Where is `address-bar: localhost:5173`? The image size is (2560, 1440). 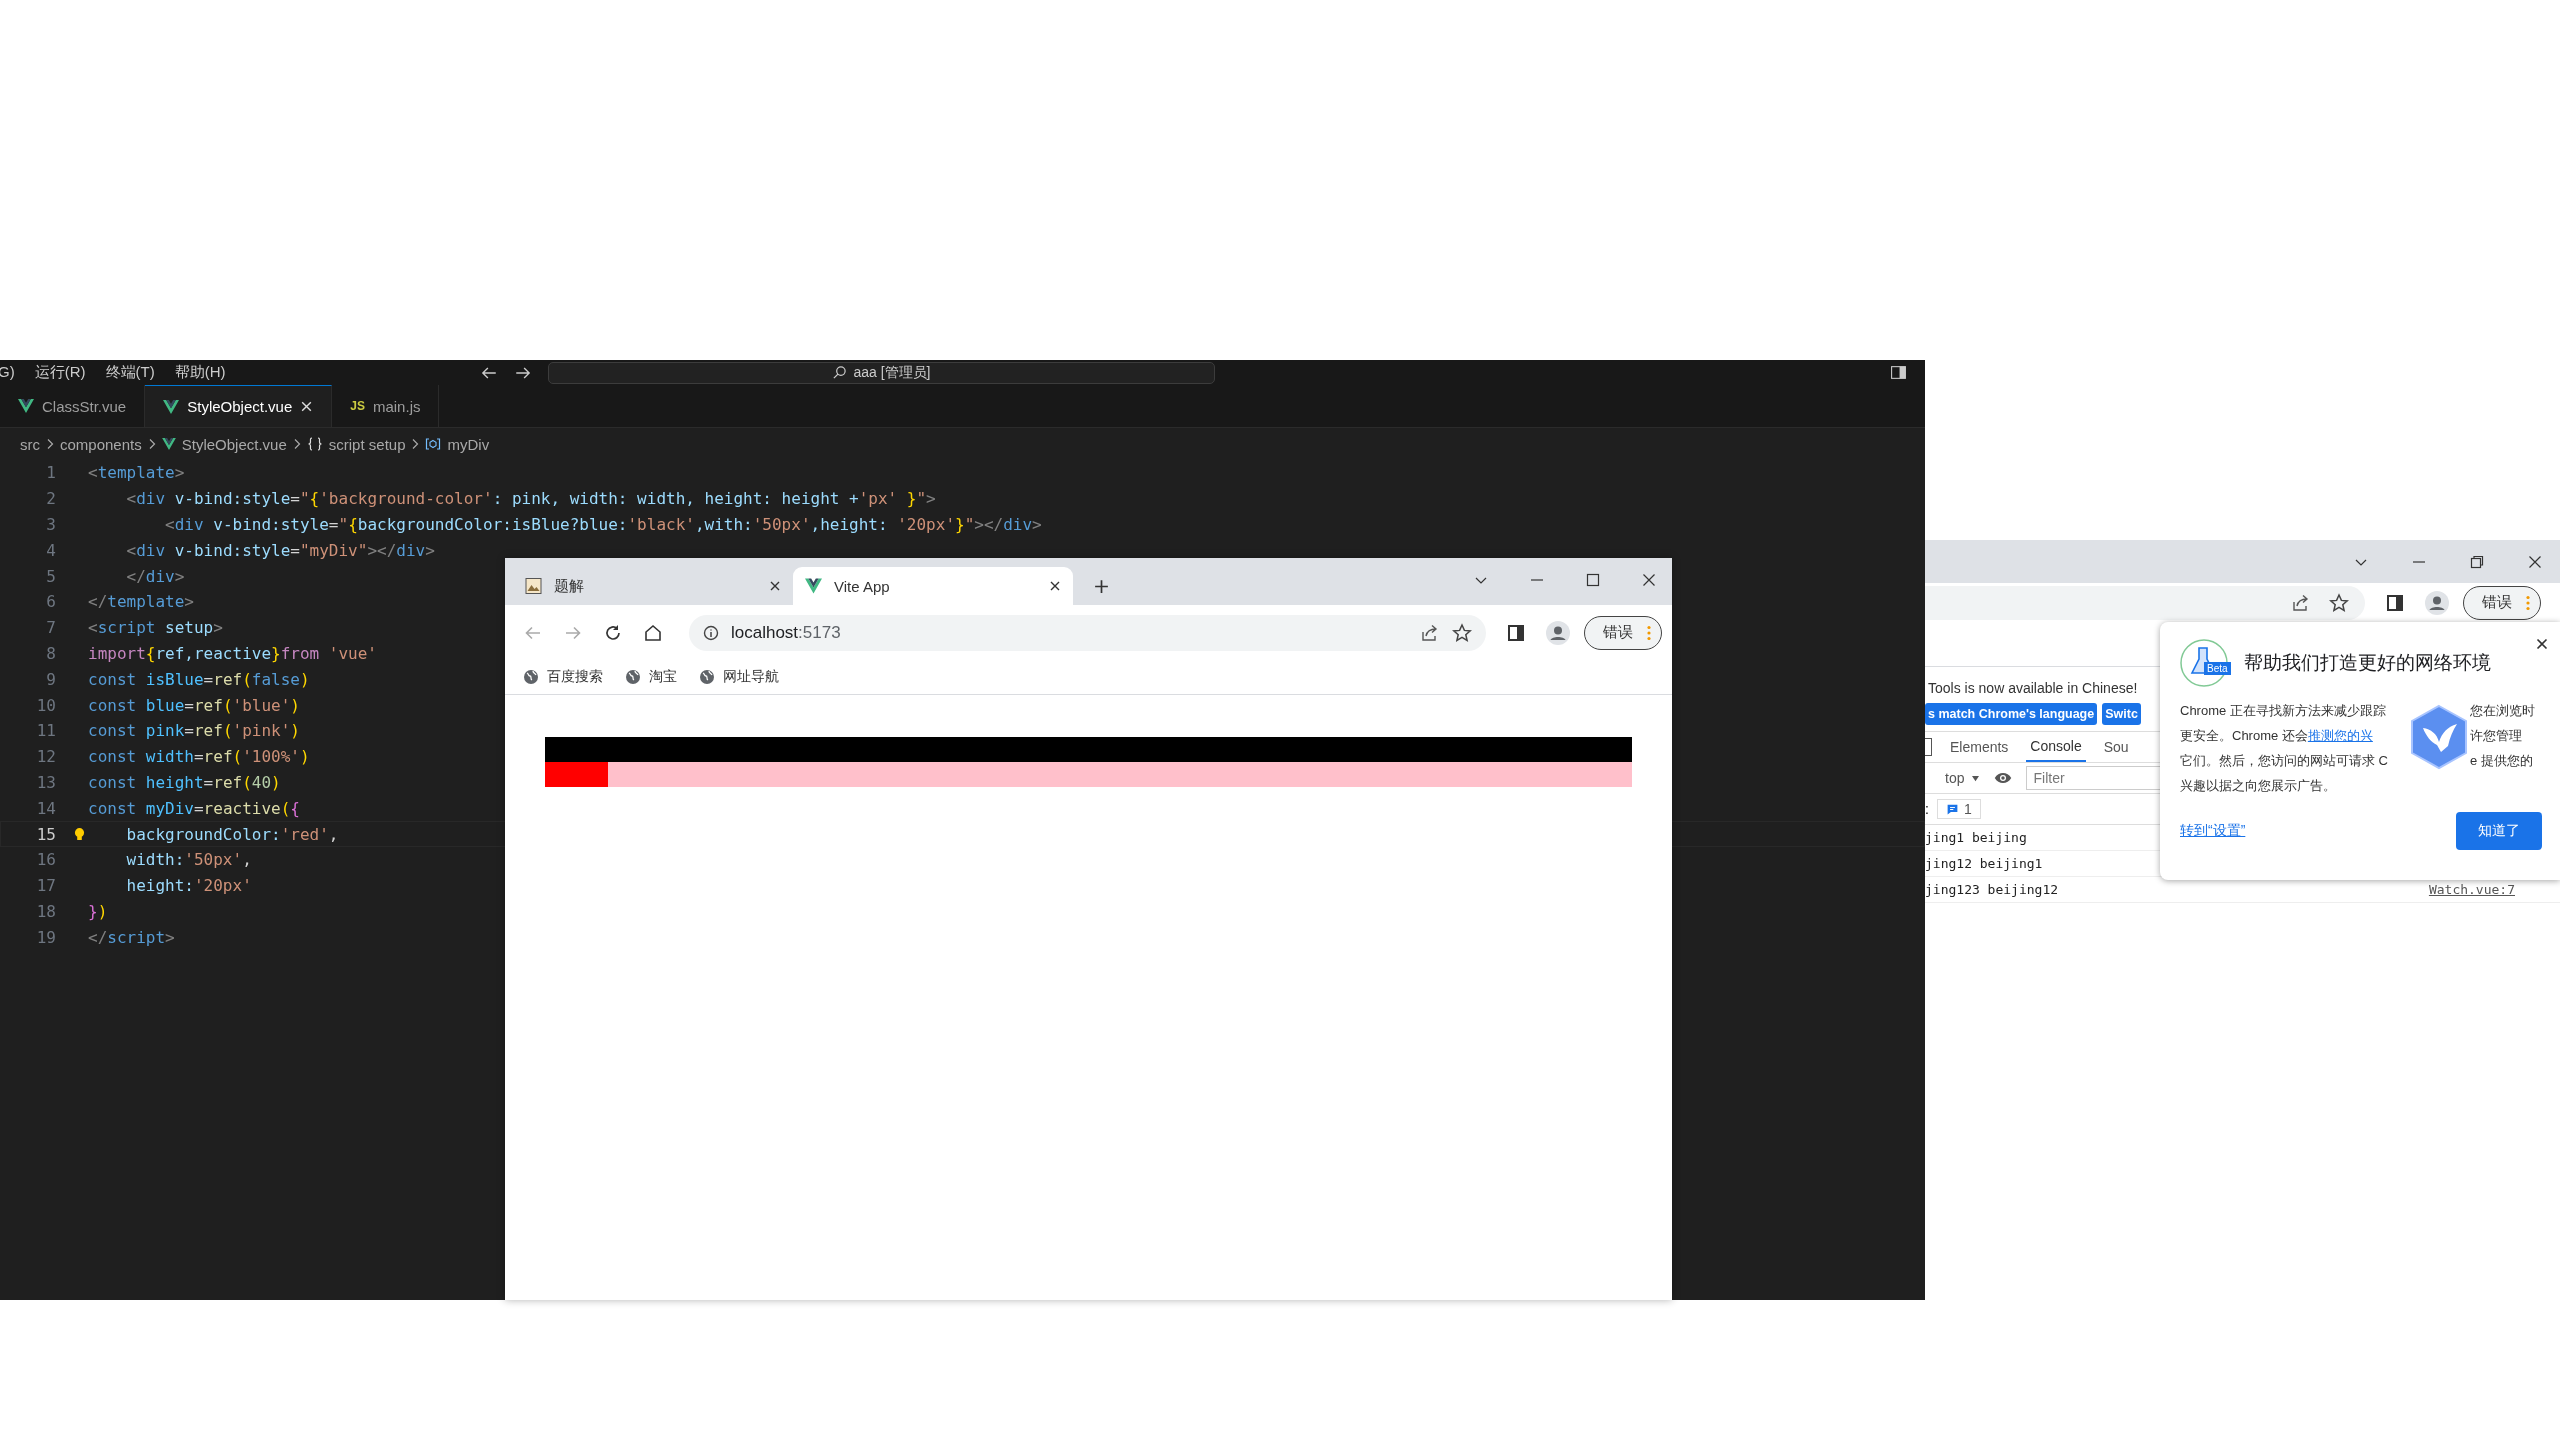 address-bar: localhost:5173 is located at coordinates (1087, 632).